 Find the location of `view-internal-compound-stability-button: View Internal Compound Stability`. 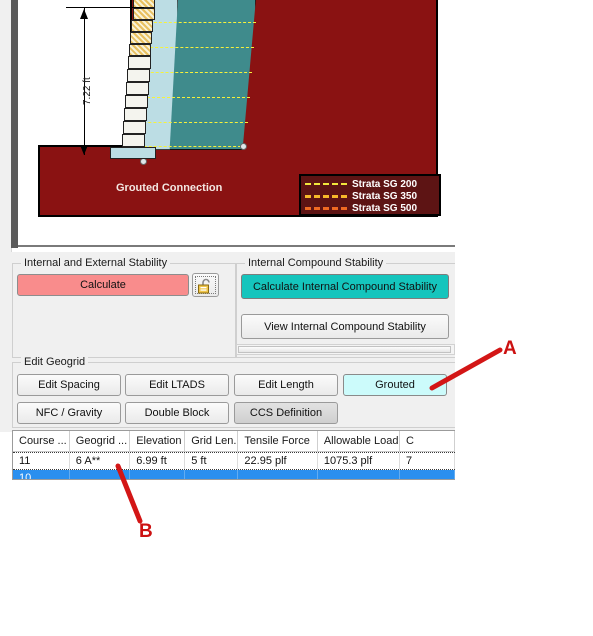

view-internal-compound-stability-button: View Internal Compound Stability is located at coordinates (345, 326).